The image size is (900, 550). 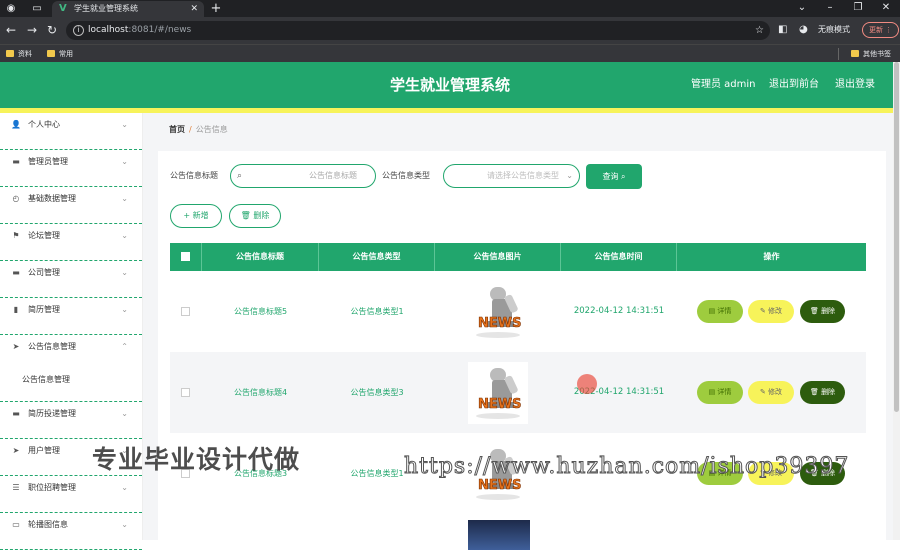 What do you see at coordinates (871, 54) in the screenshot?
I see `other-bookmarks: 其他书签` at bounding box center [871, 54].